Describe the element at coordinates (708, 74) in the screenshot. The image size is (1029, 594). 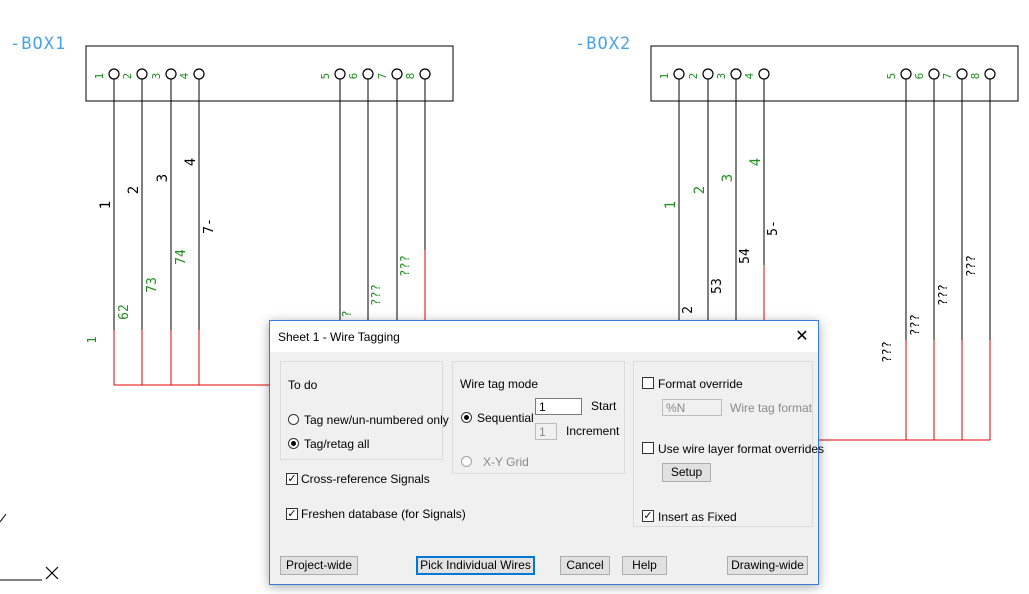
I see `box2-left-2-terminal` at that location.